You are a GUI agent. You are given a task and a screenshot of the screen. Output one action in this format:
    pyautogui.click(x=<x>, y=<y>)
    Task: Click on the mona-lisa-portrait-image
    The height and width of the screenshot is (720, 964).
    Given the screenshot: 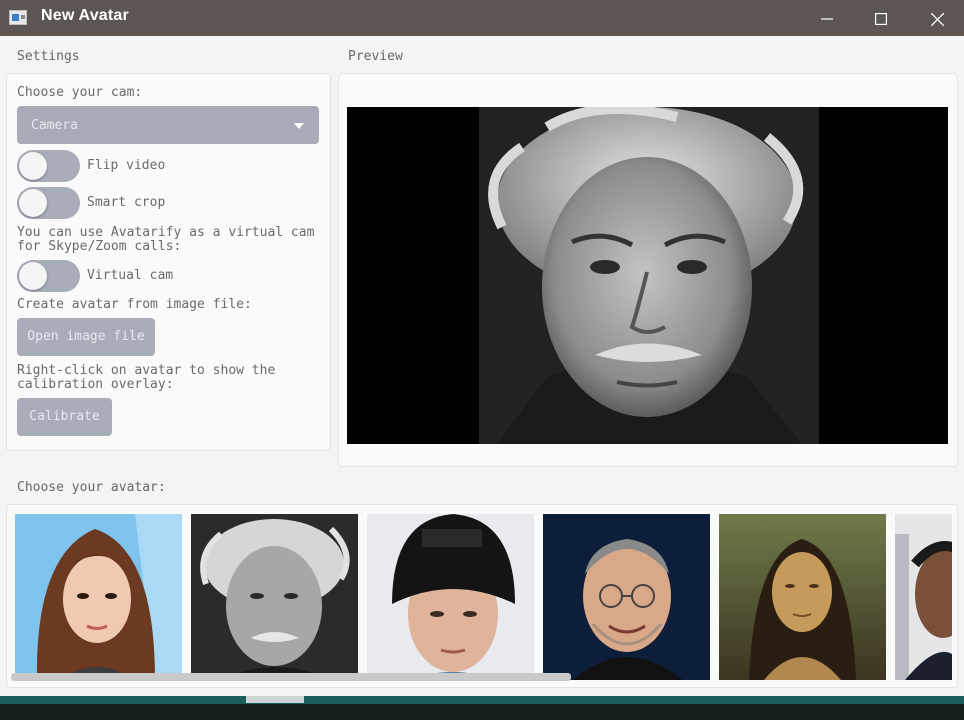 What is the action you would take?
    pyautogui.click(x=802, y=597)
    